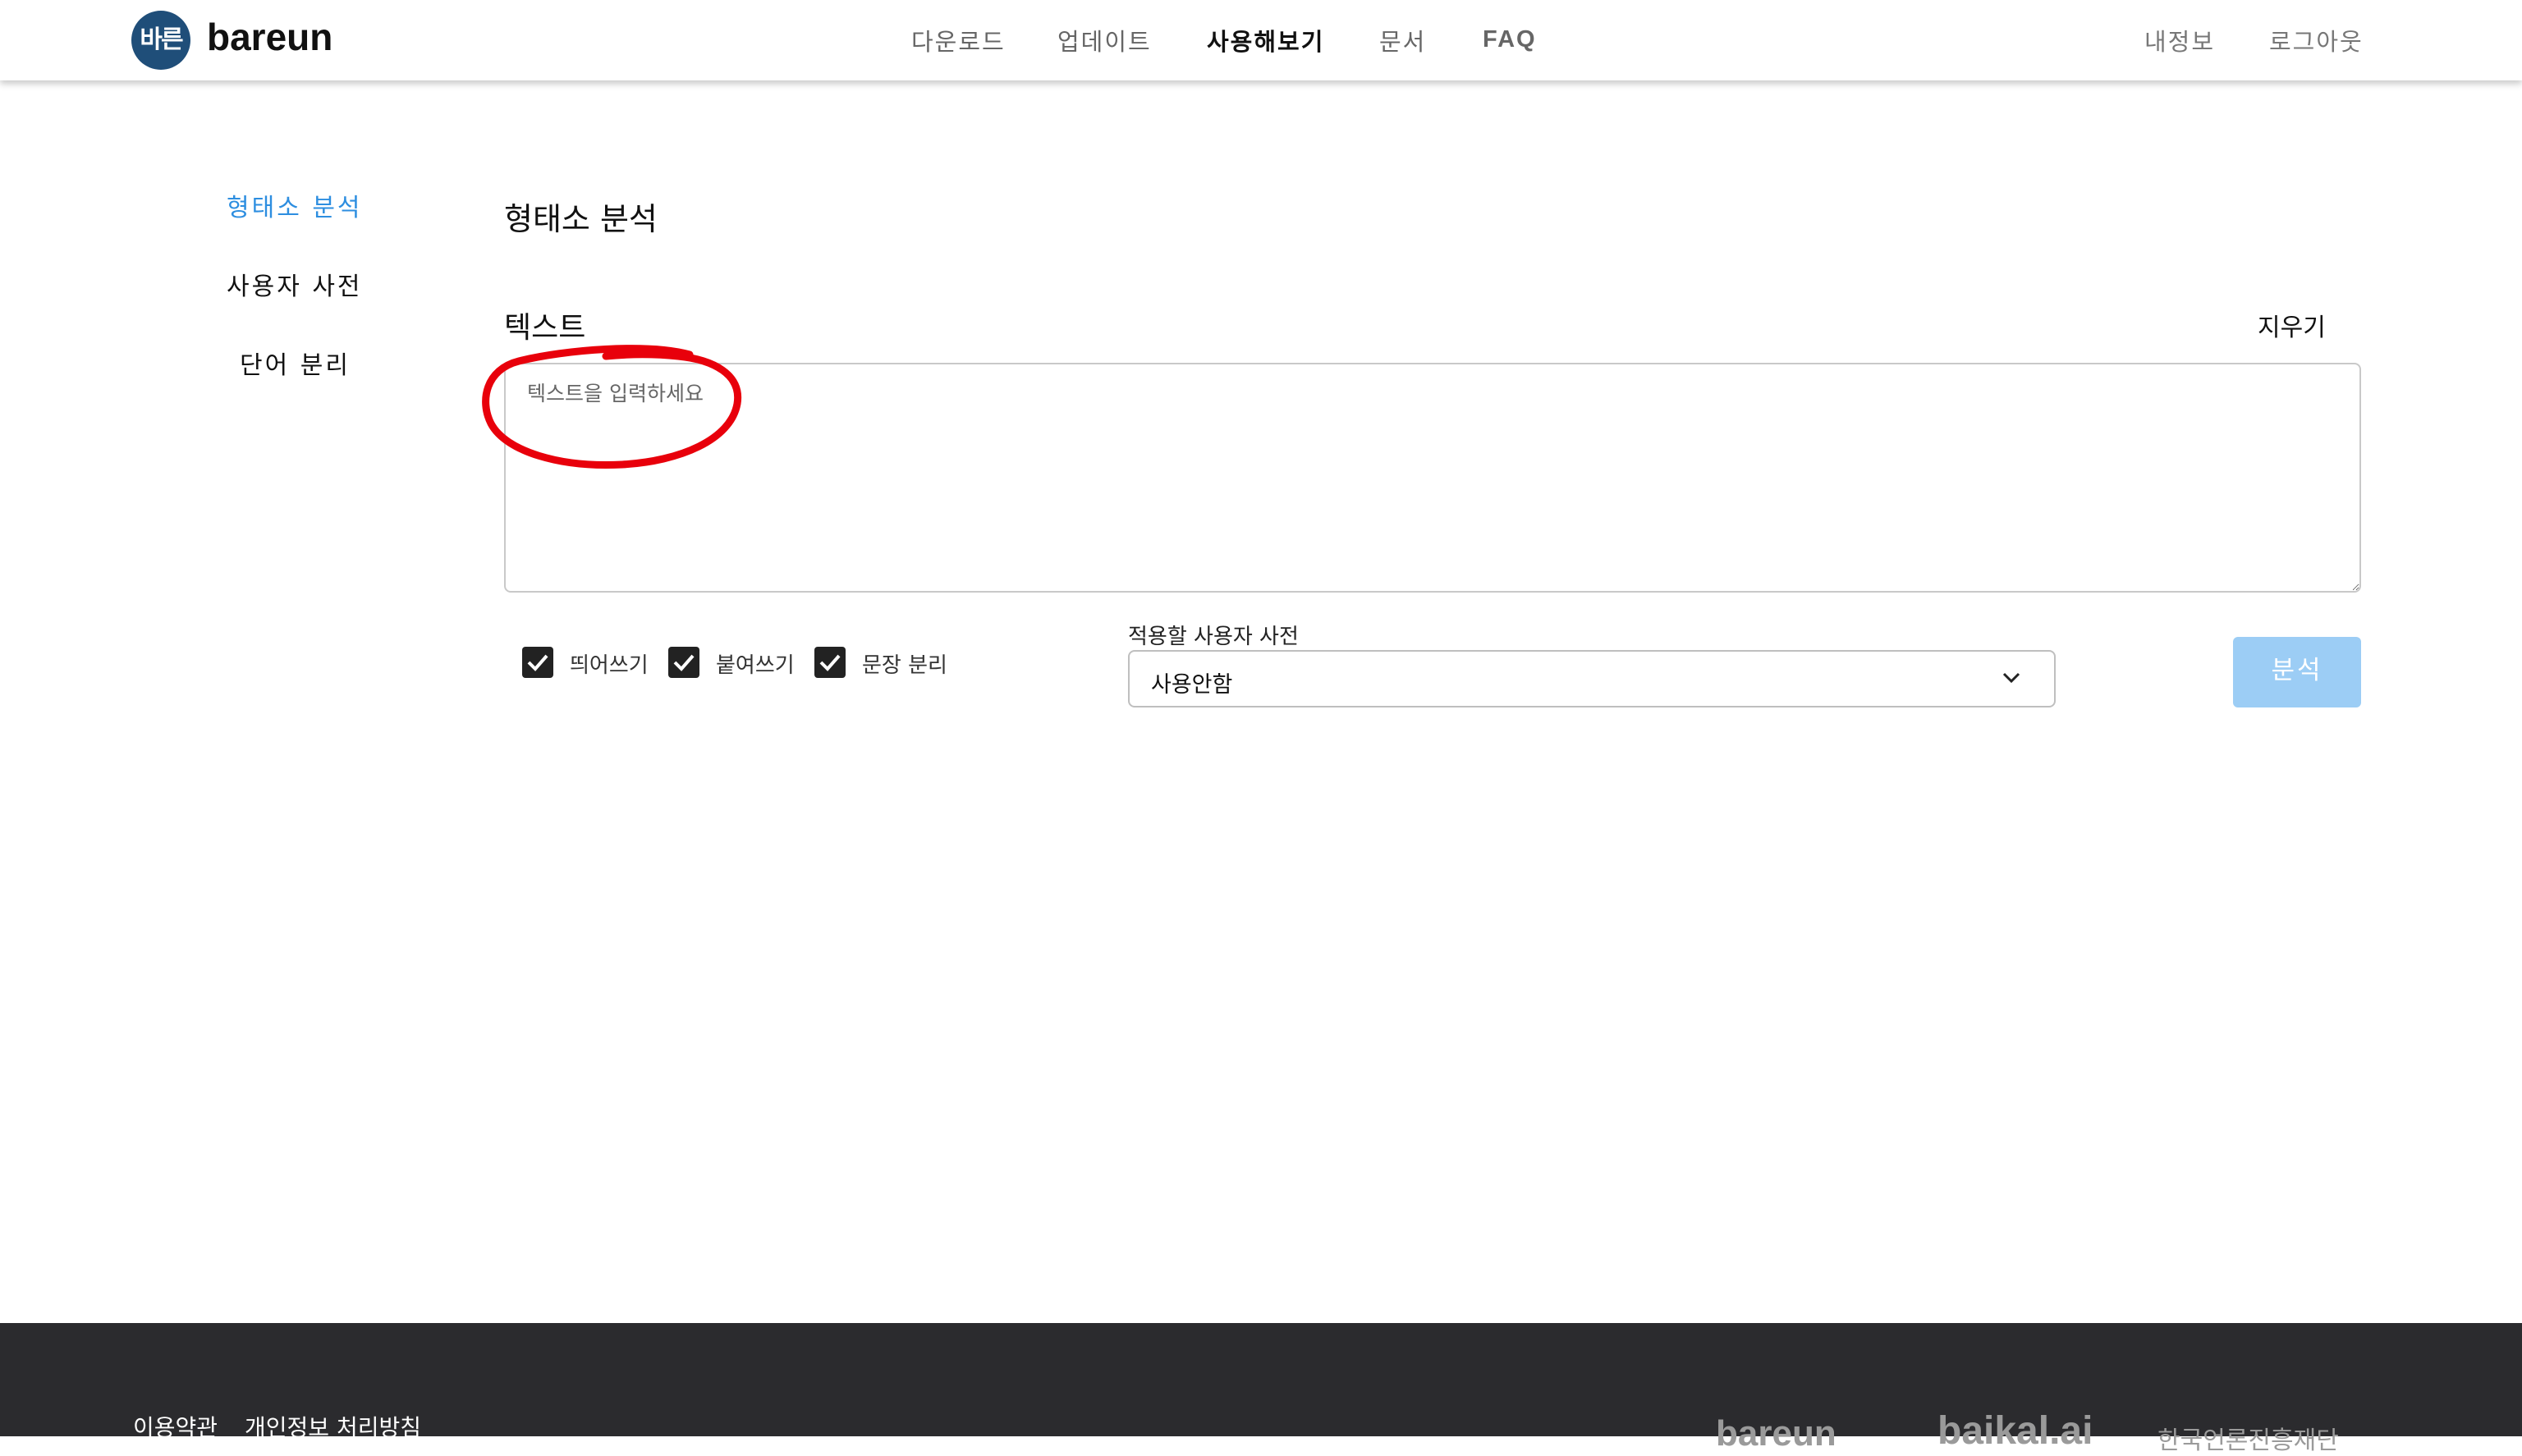 This screenshot has width=2522, height=1456. Describe the element at coordinates (1213, 637) in the screenshot. I see `dictionary-label: 적용할 사용자 사전` at that location.